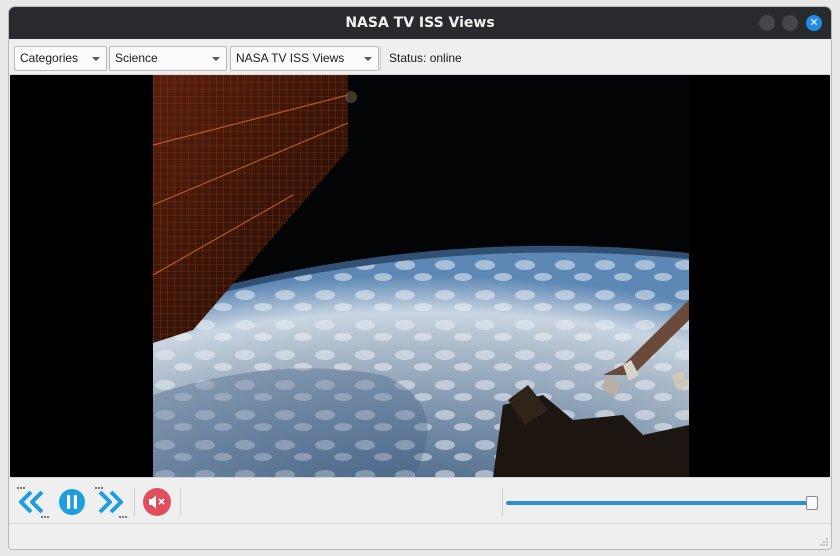 This screenshot has width=840, height=556. I want to click on pause-icon, so click(72, 502).